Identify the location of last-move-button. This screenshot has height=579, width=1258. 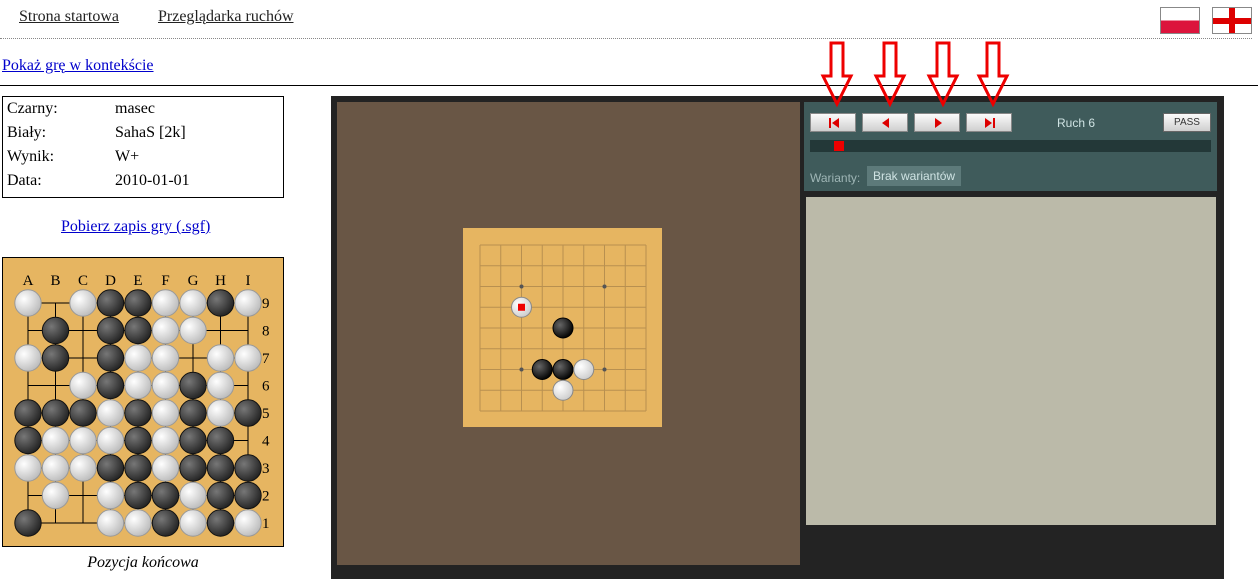
(989, 122).